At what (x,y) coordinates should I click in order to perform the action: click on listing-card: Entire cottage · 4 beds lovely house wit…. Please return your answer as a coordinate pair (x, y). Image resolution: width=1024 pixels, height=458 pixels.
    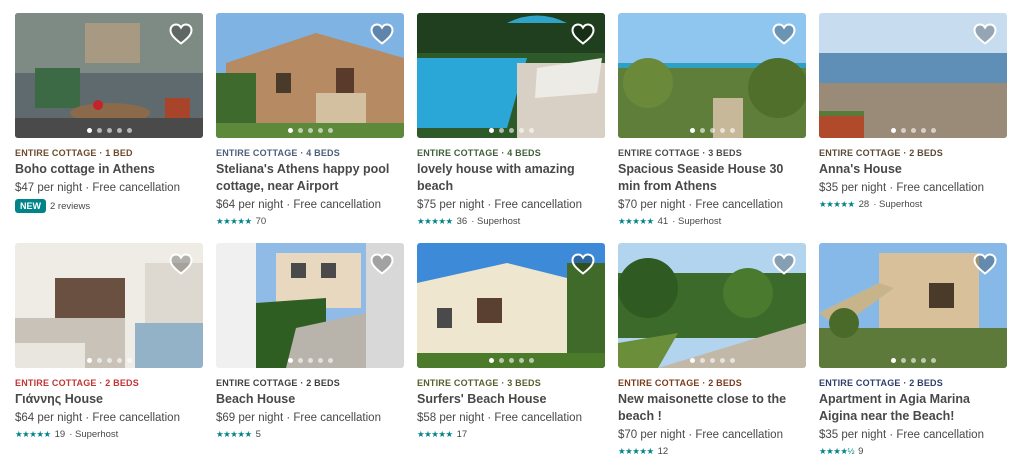
    Looking at the image, I should click on (511, 128).